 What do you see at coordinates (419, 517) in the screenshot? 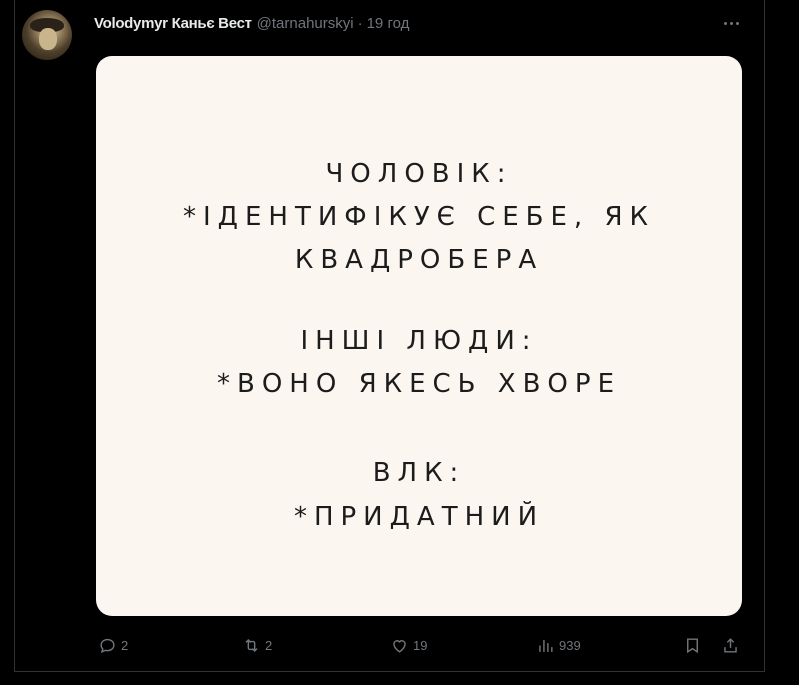
I see `media-text-line: *ПРИДАТНИЙ` at bounding box center [419, 517].